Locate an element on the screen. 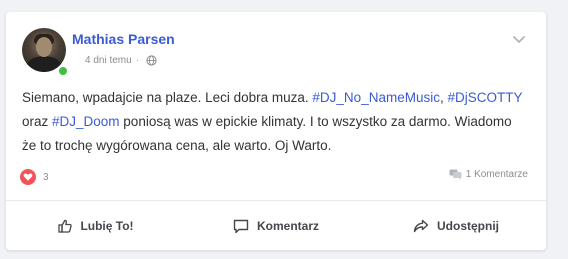 Image resolution: width=568 pixels, height=259 pixels. hashtag-dj-no-name-music: #DJ_No_NameMusic is located at coordinates (376, 97).